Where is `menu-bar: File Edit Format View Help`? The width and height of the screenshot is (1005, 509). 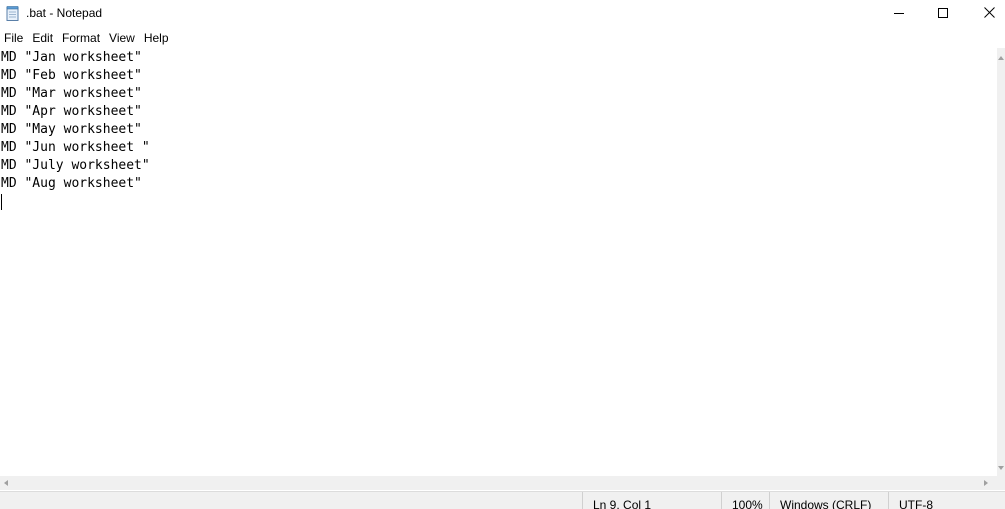
menu-bar: File Edit Format View Help is located at coordinates (502, 38).